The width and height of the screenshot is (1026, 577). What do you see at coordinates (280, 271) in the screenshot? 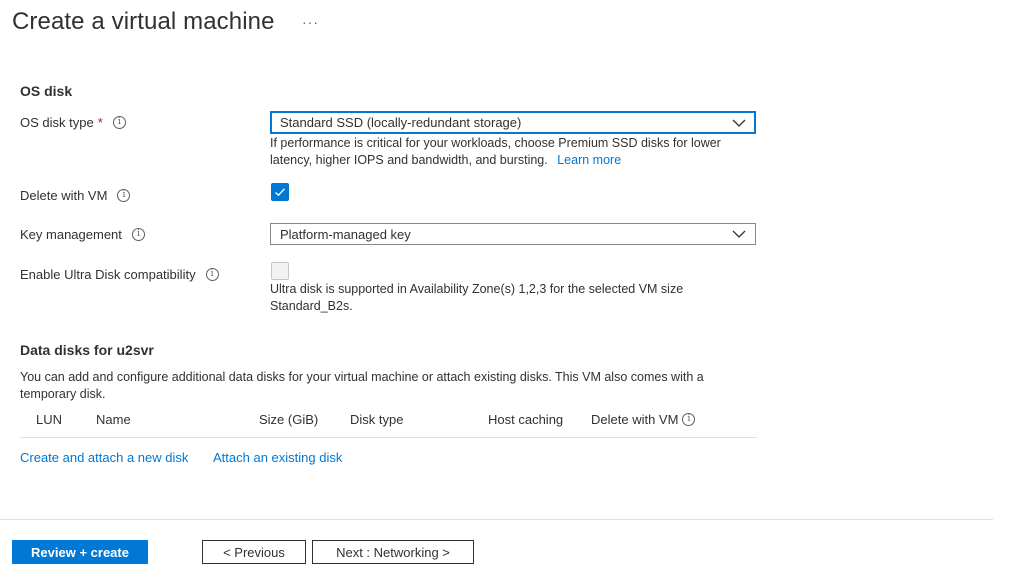
I see `ultra-disk-checkbox` at bounding box center [280, 271].